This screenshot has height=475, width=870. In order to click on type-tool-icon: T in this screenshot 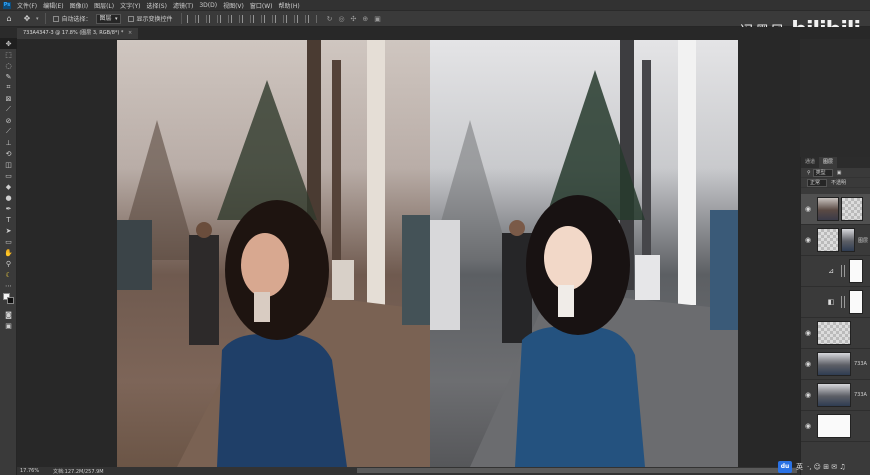, I will do `click(8, 219)`.